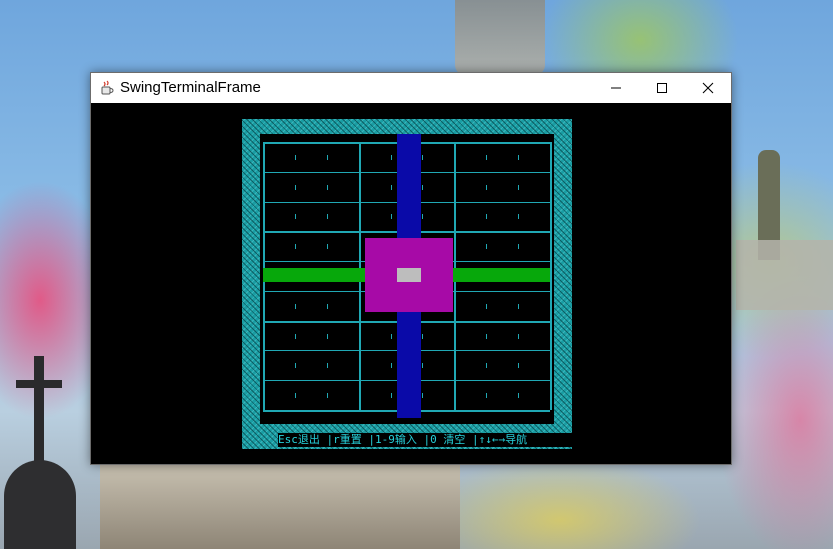  I want to click on minimize-icon, so click(616, 88).